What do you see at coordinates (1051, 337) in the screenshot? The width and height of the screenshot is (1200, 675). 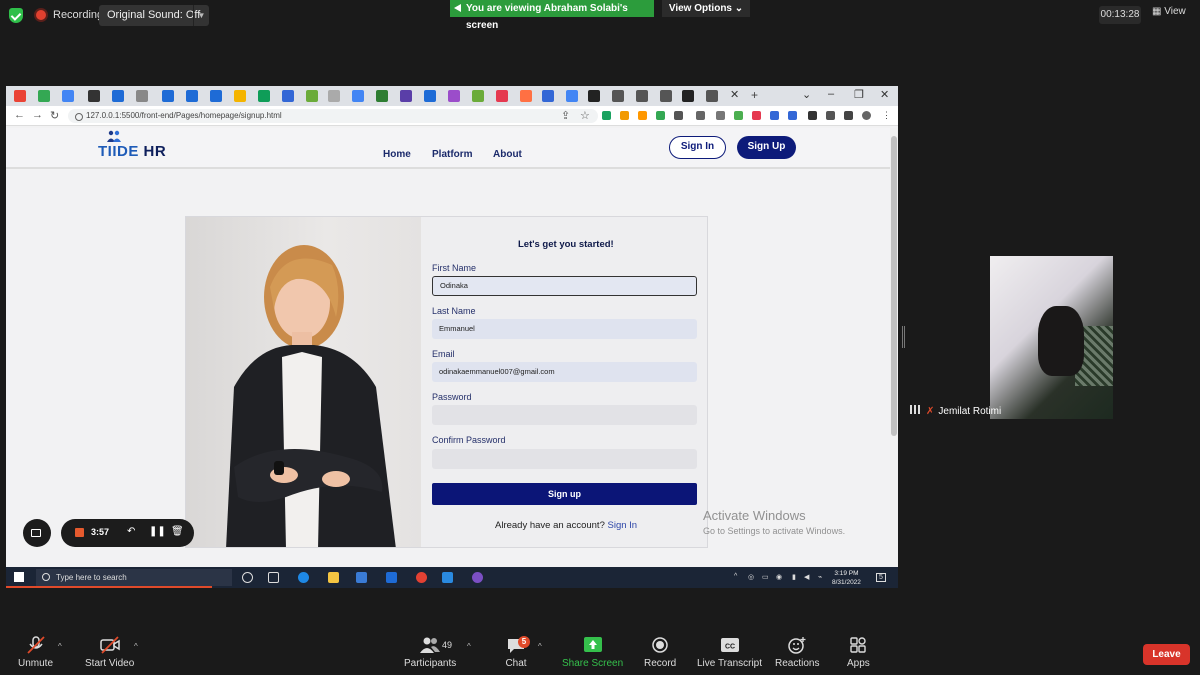 I see `participant-video` at bounding box center [1051, 337].